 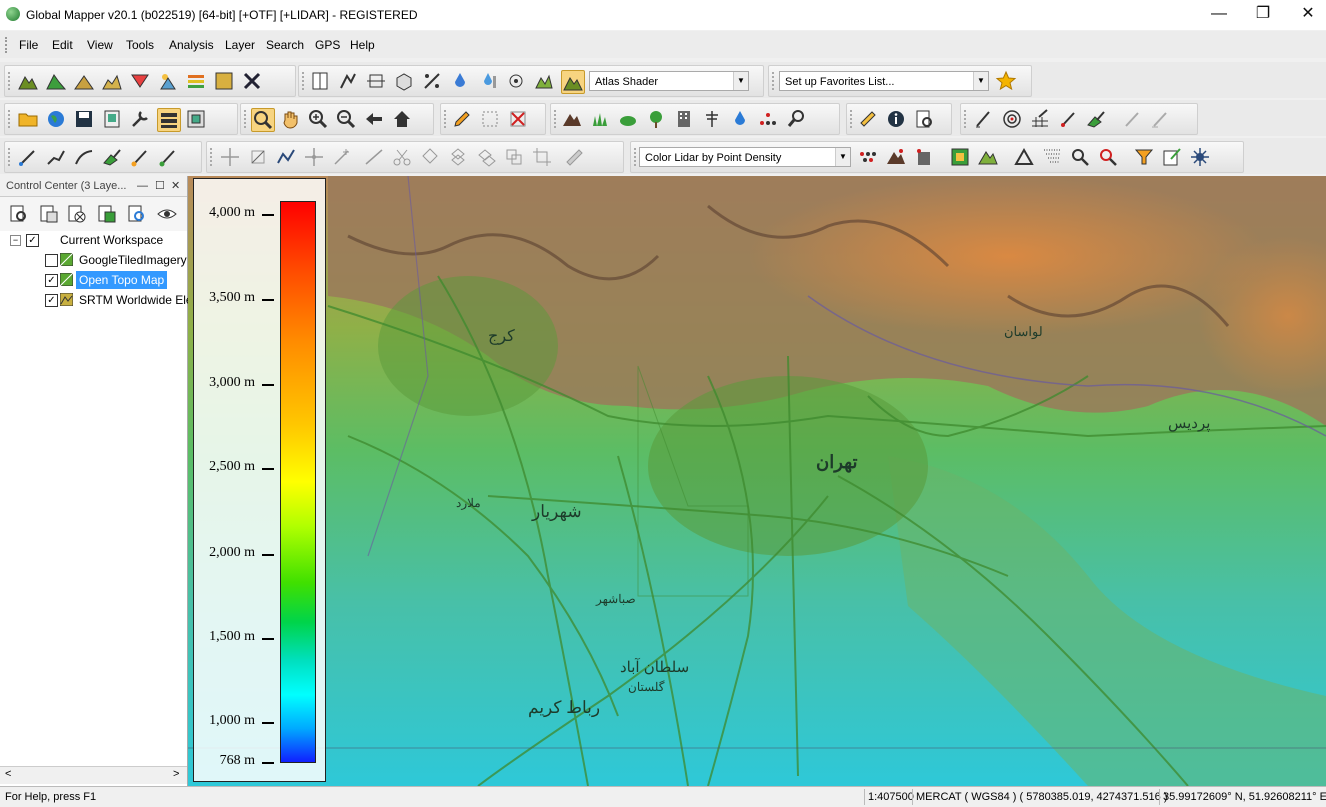 What do you see at coordinates (1160, 119) in the screenshot?
I see `edit-disabled-icon` at bounding box center [1160, 119].